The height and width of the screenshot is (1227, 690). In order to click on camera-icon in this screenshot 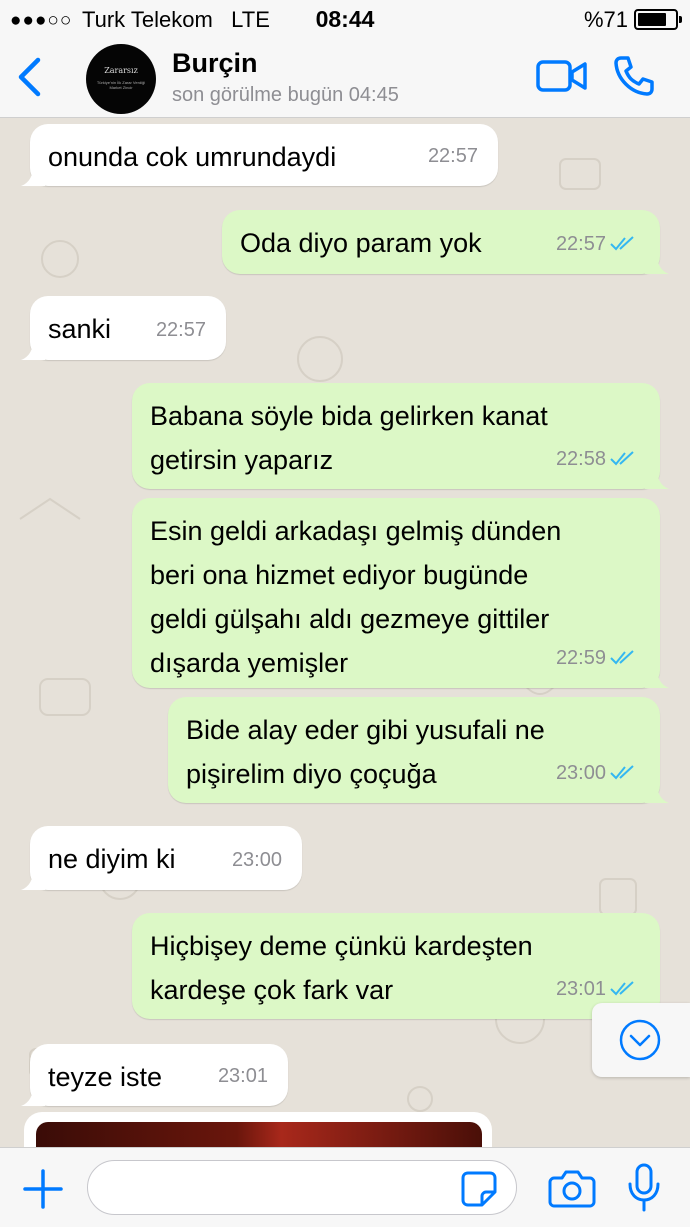, I will do `click(572, 1189)`.